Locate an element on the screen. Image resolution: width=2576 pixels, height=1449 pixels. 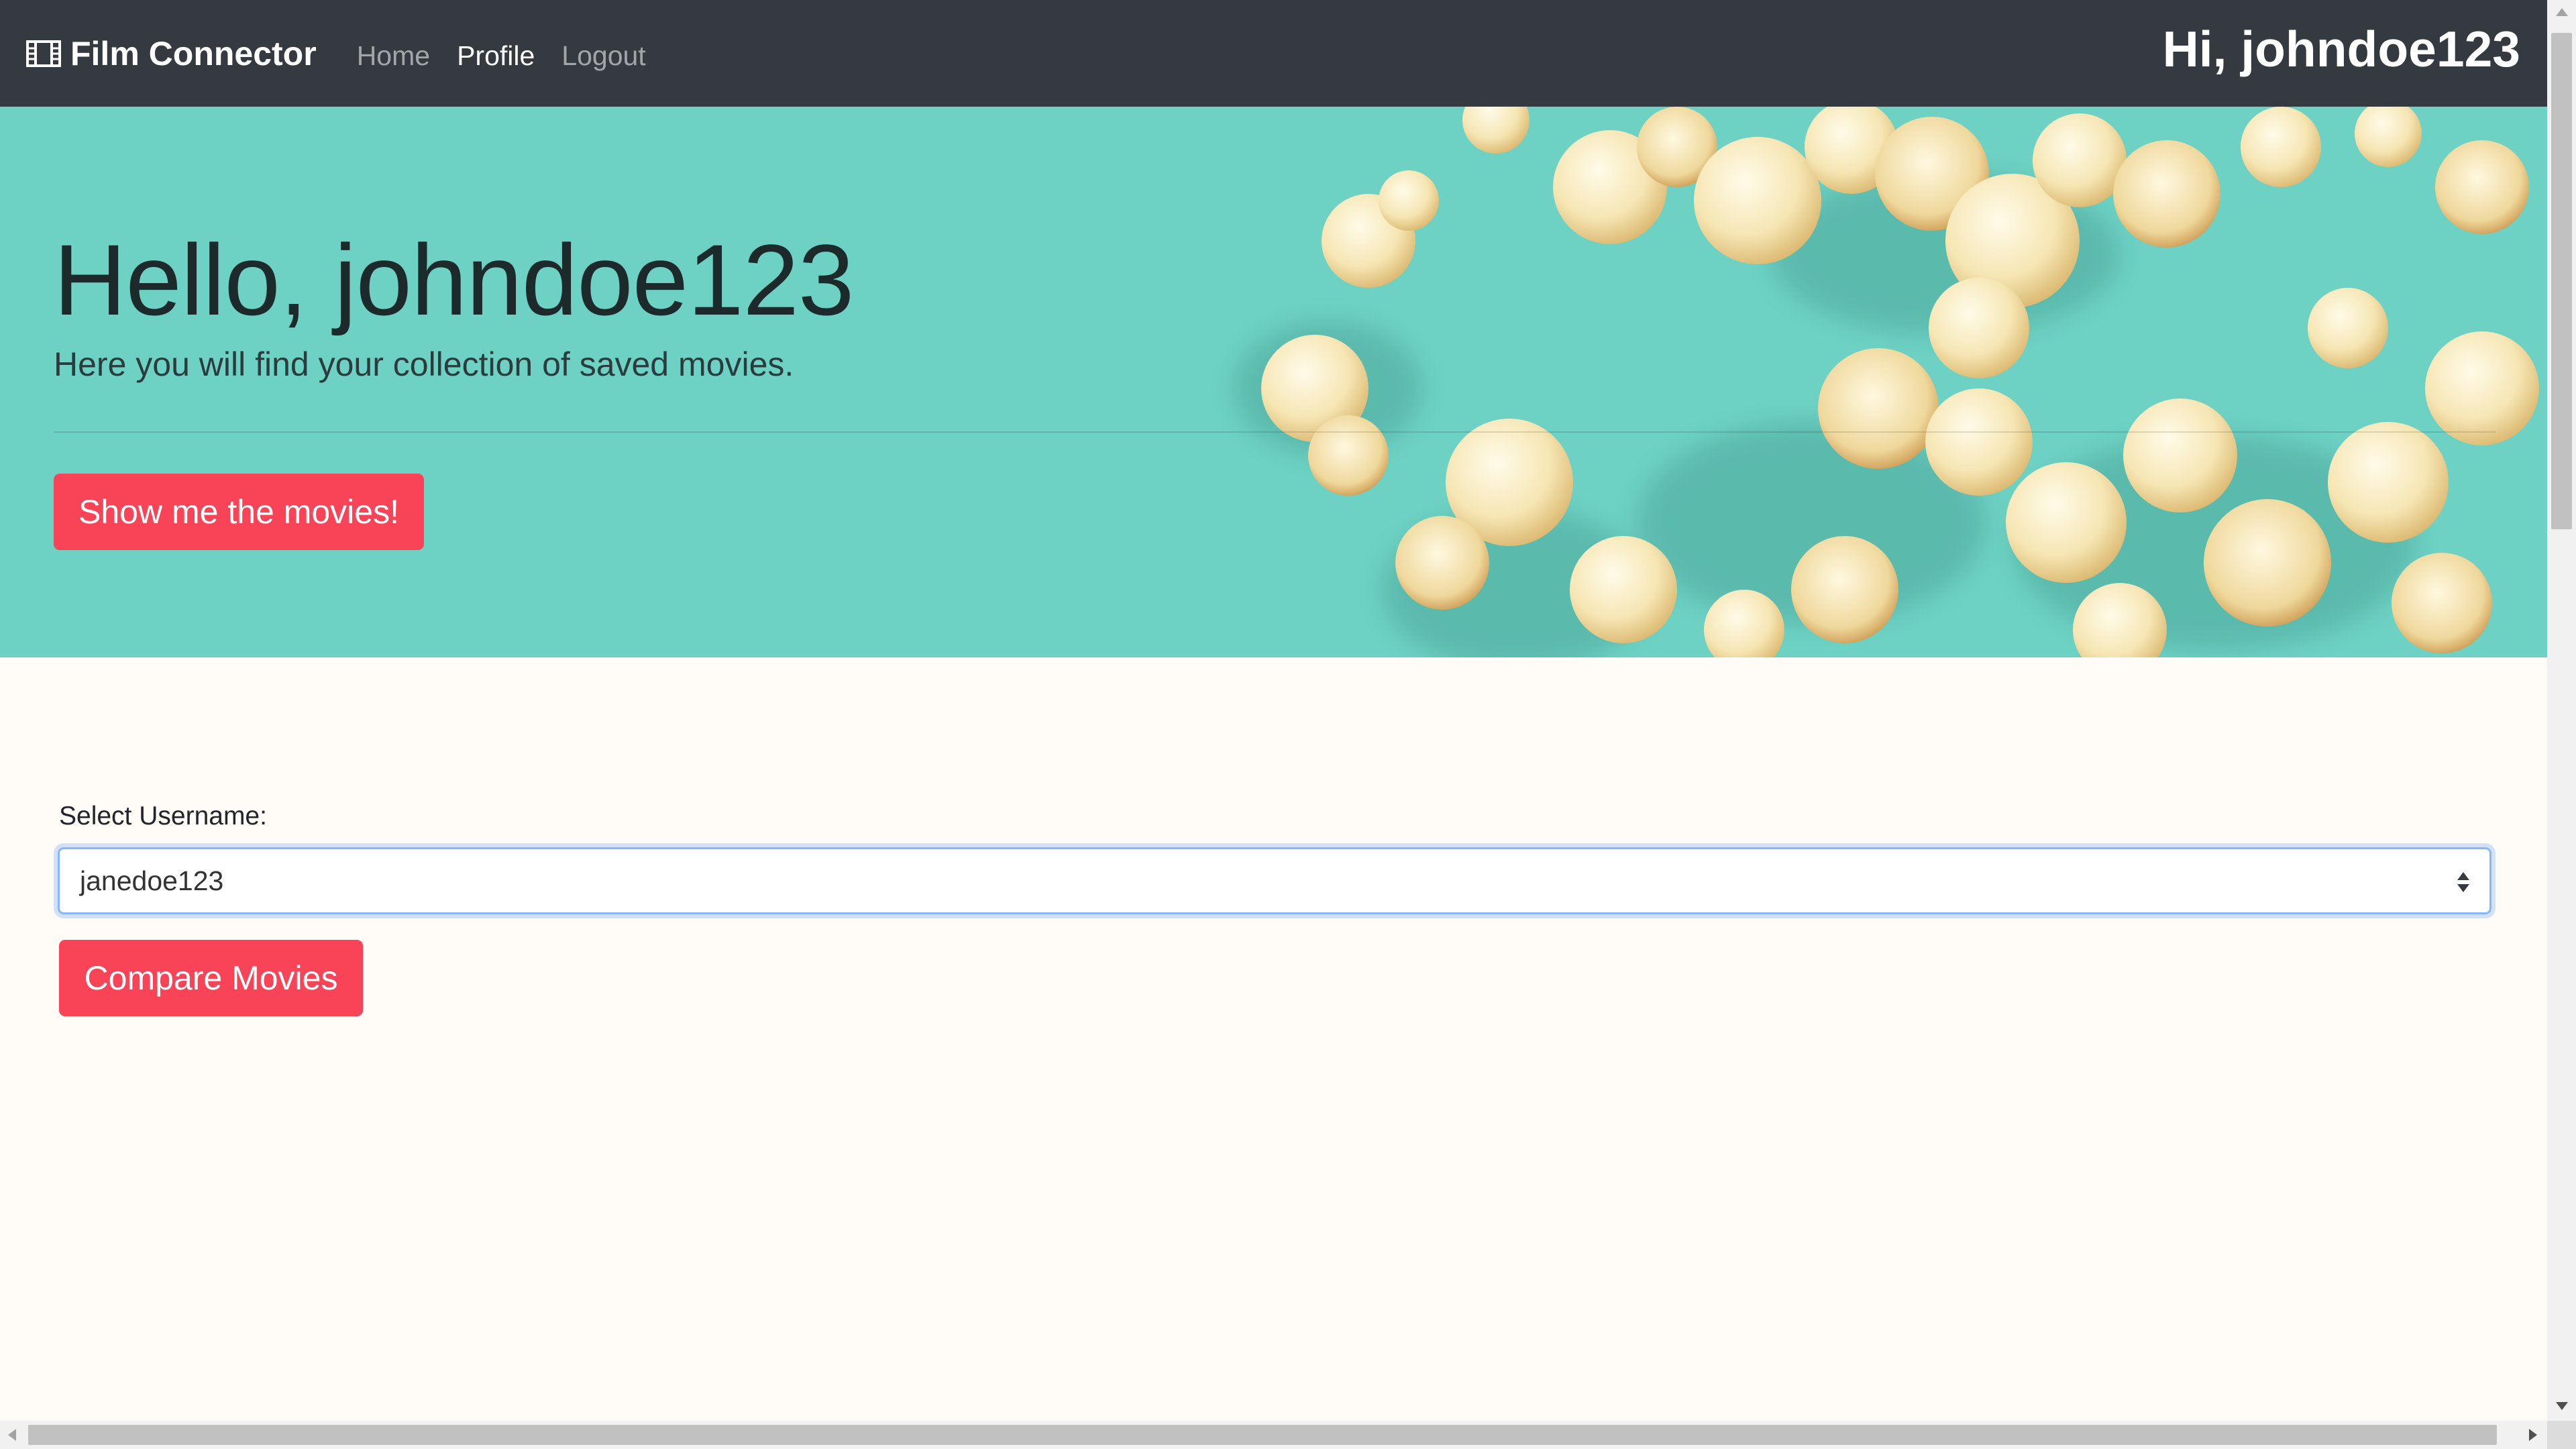
show-movies-button: Show me the movies! is located at coordinates (239, 512).